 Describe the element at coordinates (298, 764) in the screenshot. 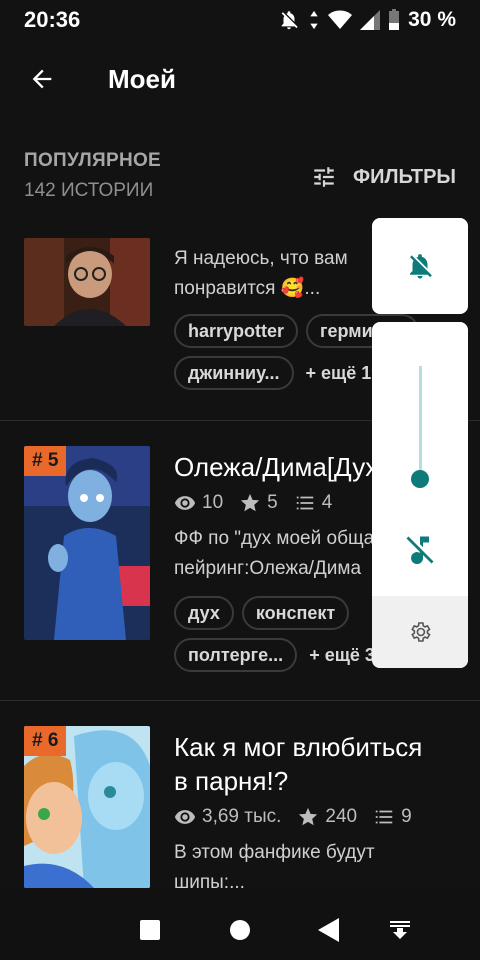

I see `story-title: Как я мог влюбиться в парня!?` at that location.